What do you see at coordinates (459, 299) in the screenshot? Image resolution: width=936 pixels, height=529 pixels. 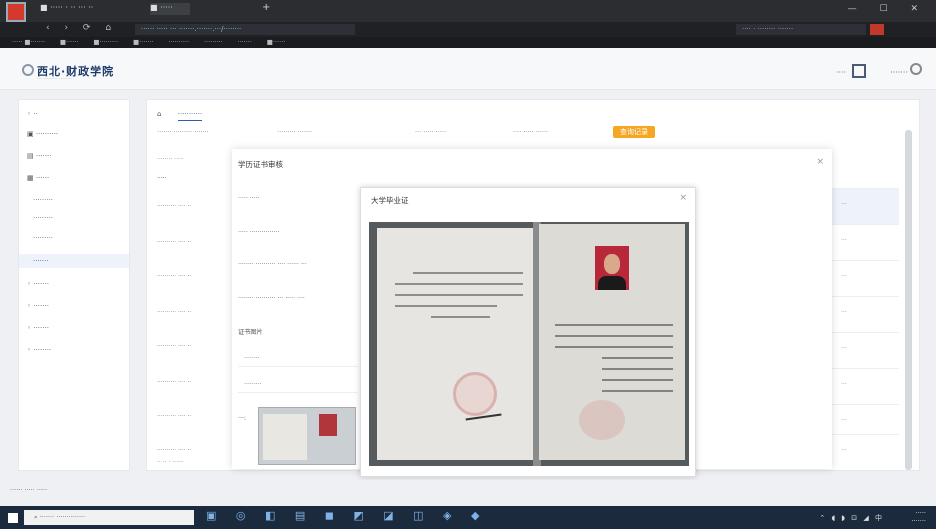 I see `certificate-text` at bounding box center [459, 299].